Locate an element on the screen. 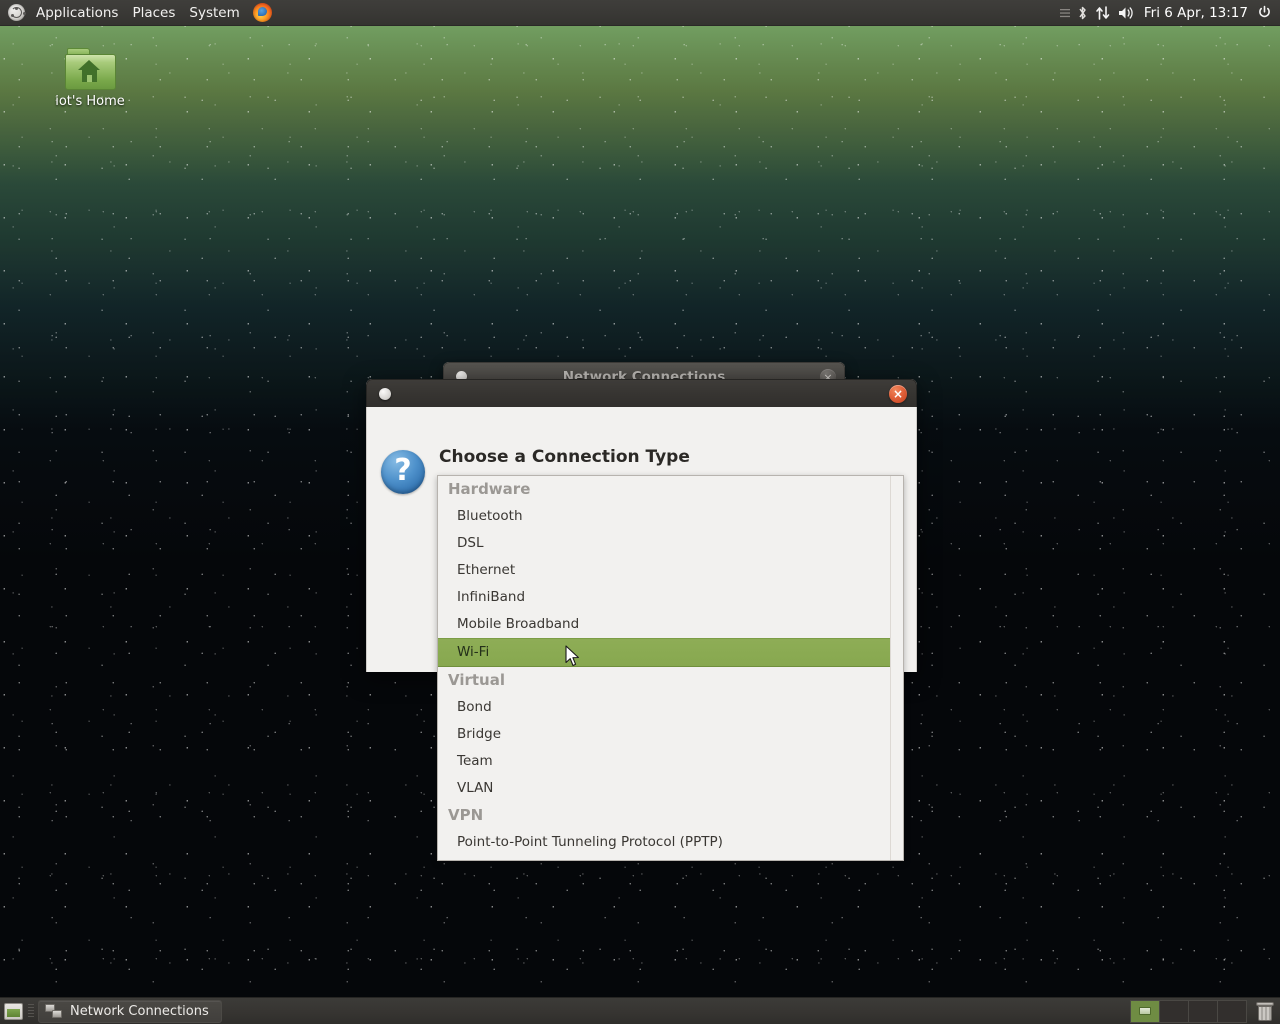 The height and width of the screenshot is (1024, 1280). ubuntu-logo-icon is located at coordinates (16, 12).